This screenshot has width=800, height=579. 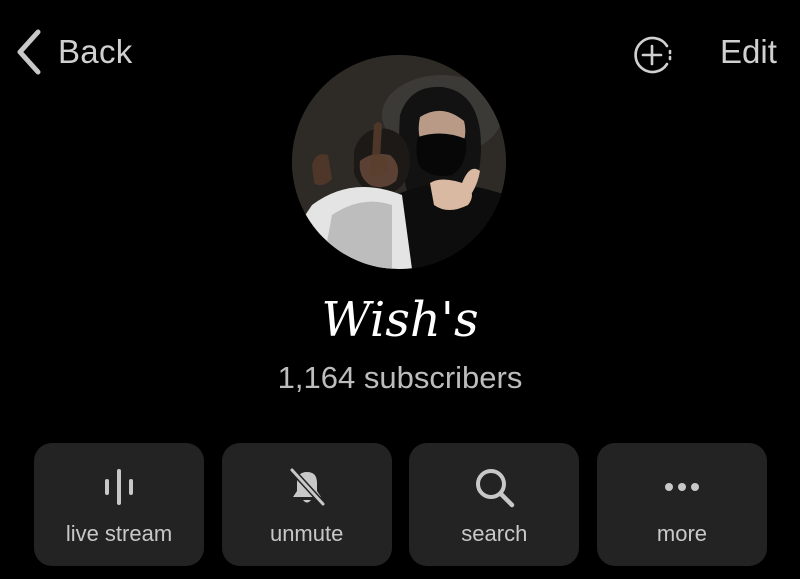 I want to click on live-stream-button: live stream, so click(x=119, y=504).